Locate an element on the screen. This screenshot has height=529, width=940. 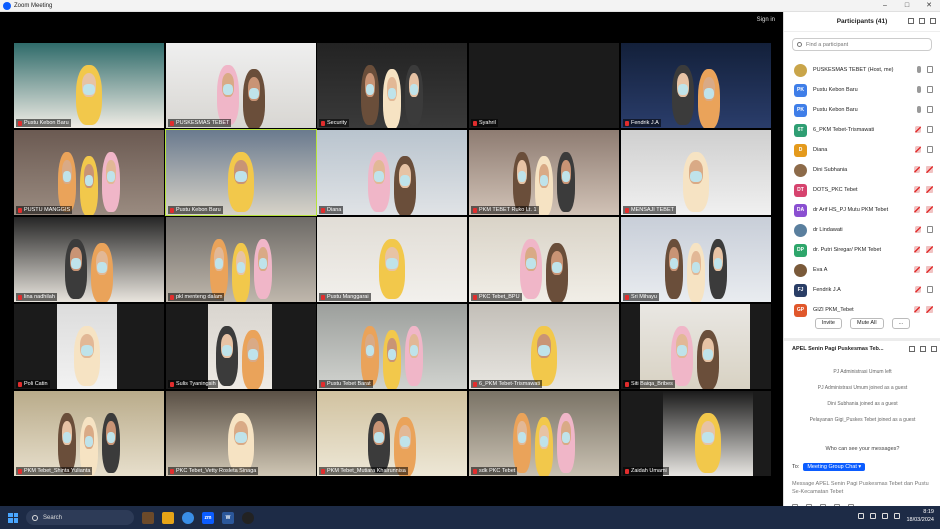
obs-icon is located at coordinates (248, 517).